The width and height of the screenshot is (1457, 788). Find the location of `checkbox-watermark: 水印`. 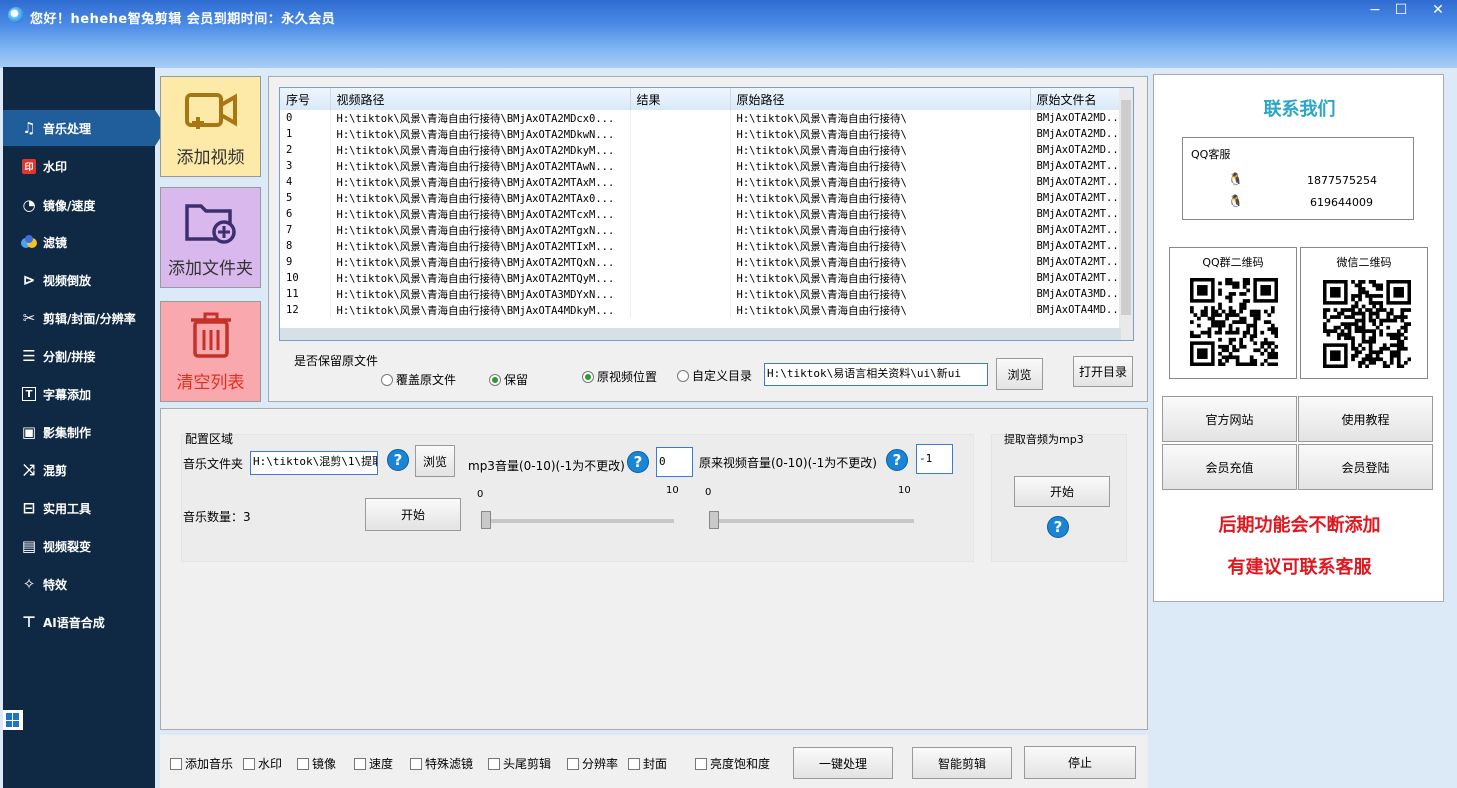

checkbox-watermark: 水印 is located at coordinates (262, 763).